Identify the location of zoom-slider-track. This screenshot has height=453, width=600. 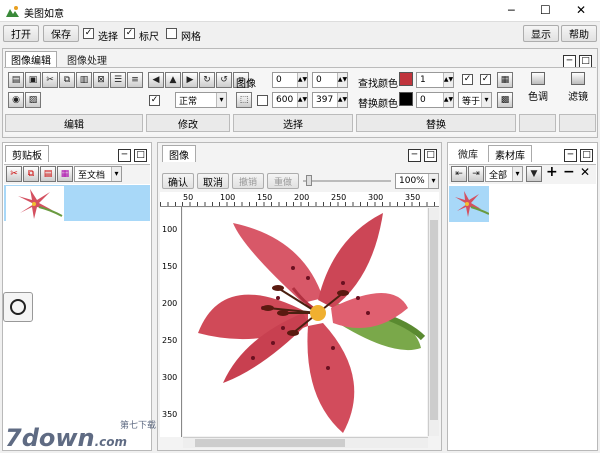
(347, 181).